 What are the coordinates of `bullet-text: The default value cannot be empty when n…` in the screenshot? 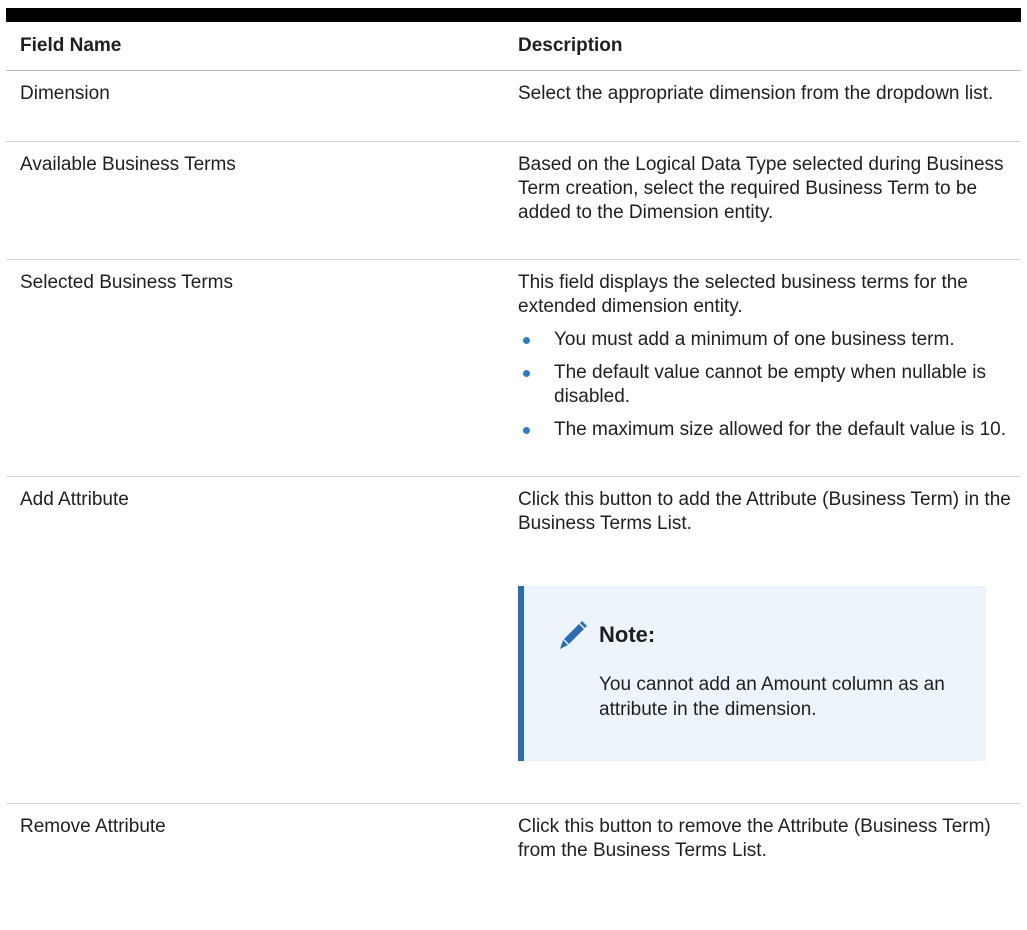 It's located at (770, 384).